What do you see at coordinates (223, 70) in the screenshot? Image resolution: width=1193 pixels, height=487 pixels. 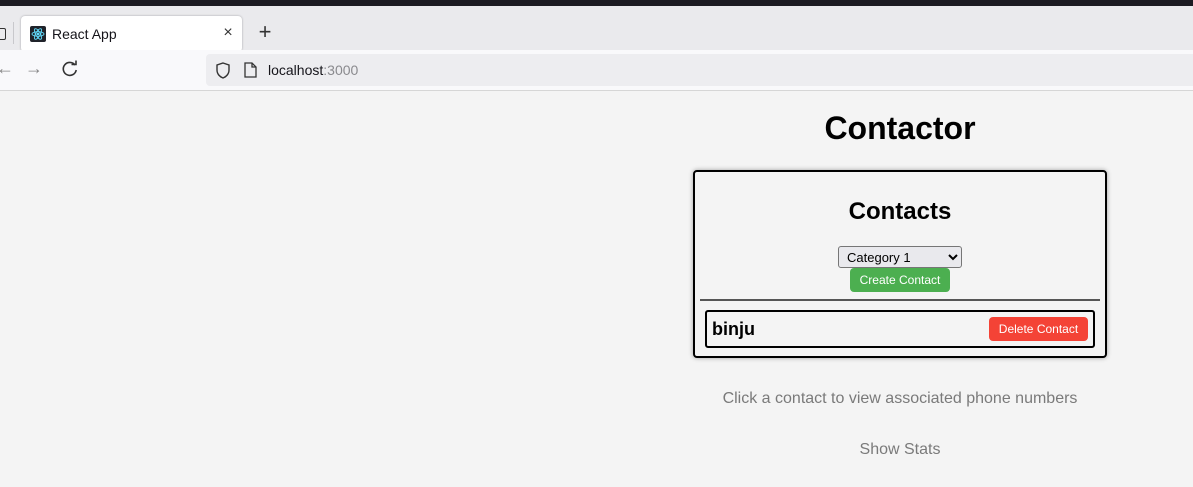 I see `shield-icon` at bounding box center [223, 70].